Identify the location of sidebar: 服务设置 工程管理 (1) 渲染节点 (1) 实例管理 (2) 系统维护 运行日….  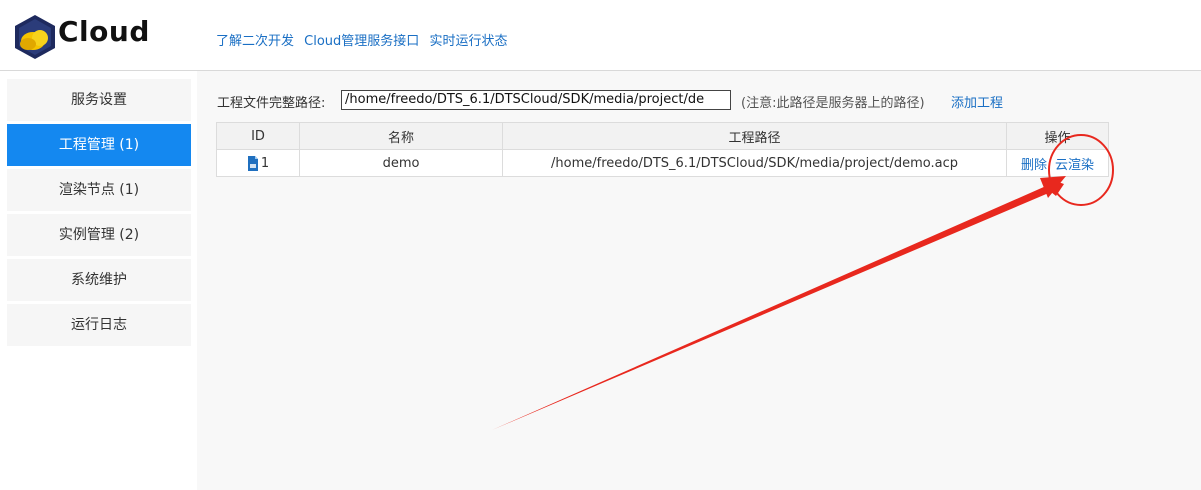
(99, 214).